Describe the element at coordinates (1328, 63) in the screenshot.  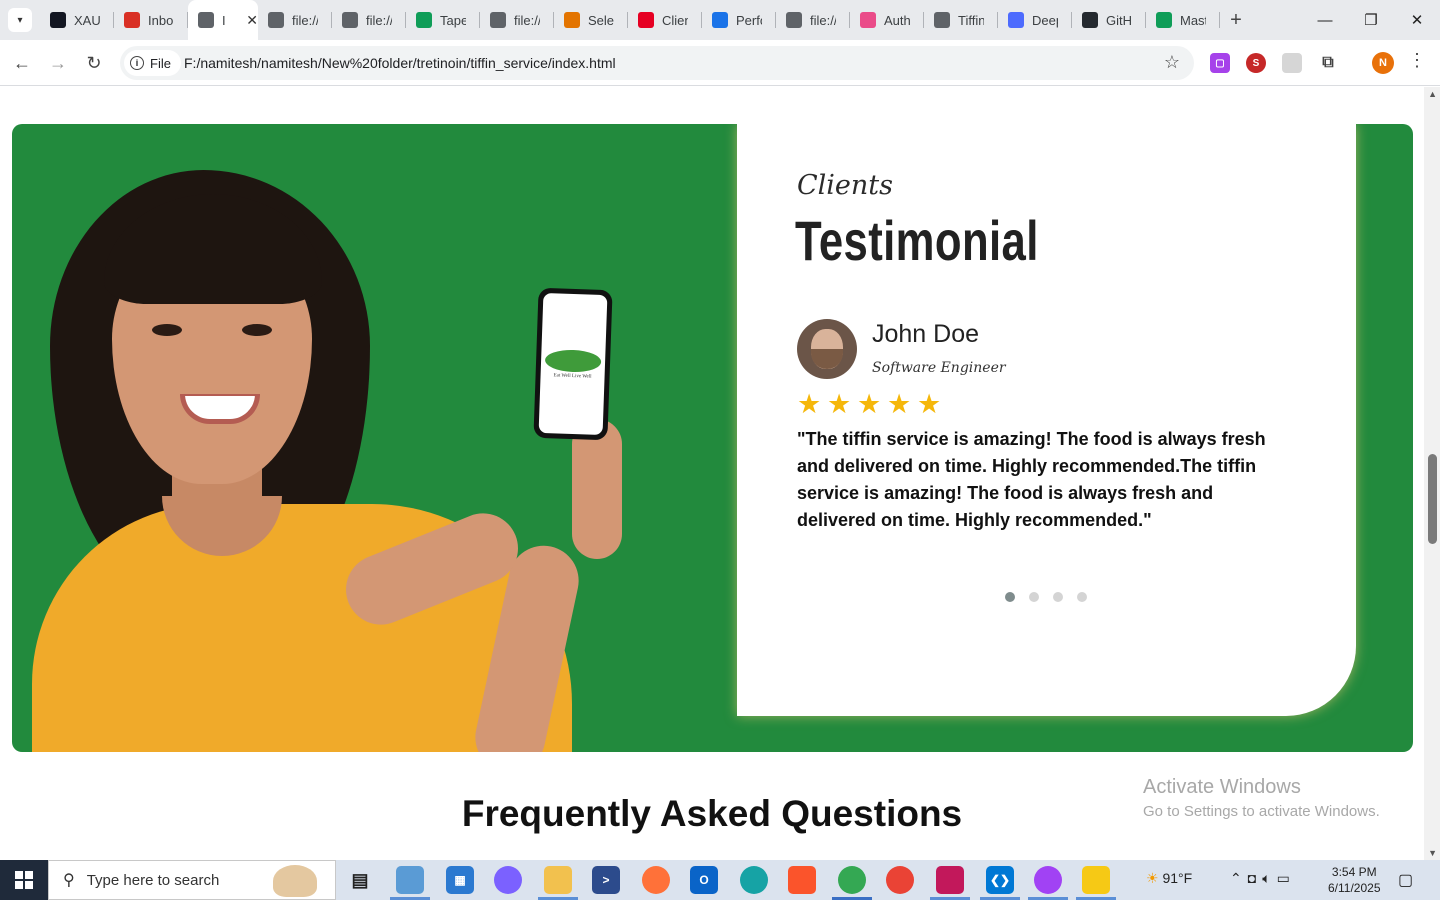
I see `extensions-puzzle-icon: ⧉` at that location.